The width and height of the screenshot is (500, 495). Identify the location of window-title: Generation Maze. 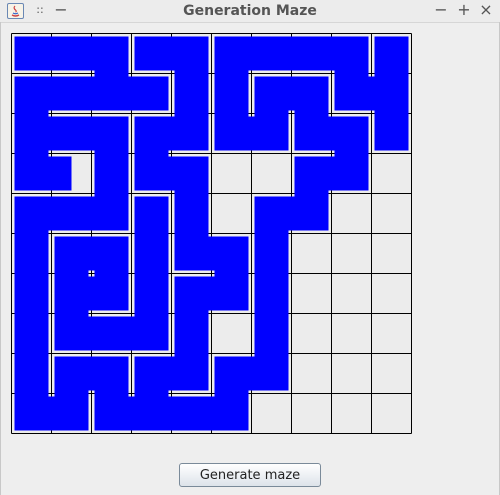
(250, 11).